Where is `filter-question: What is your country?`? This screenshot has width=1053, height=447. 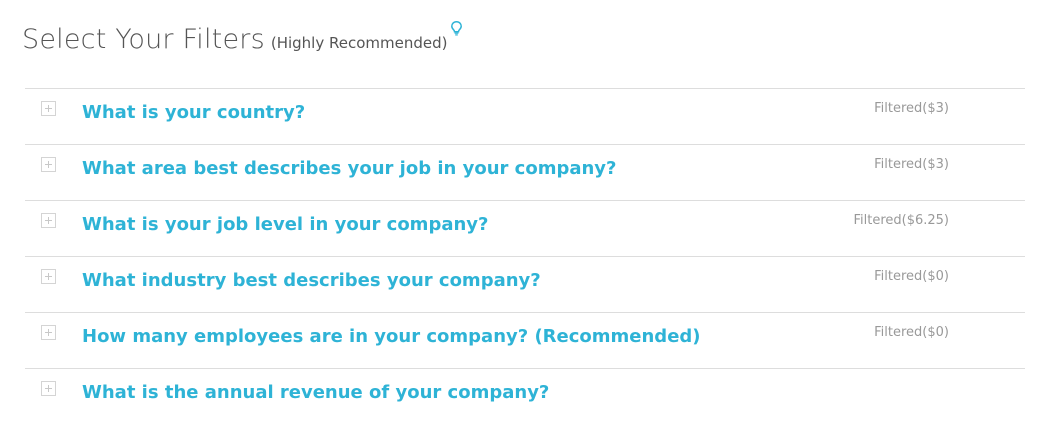 filter-question: What is your country? is located at coordinates (193, 112).